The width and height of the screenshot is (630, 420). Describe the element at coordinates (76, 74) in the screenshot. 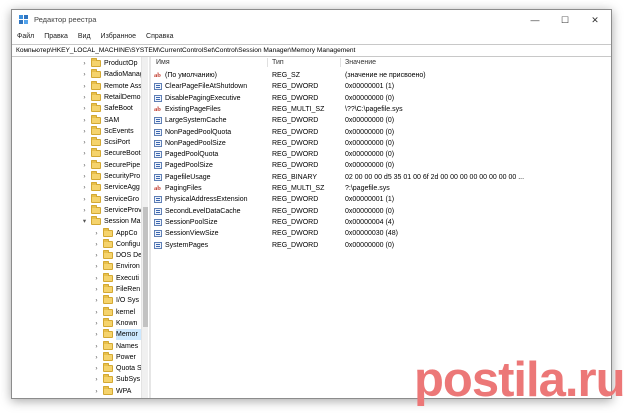

I see `tree-node: › RadioManag` at that location.